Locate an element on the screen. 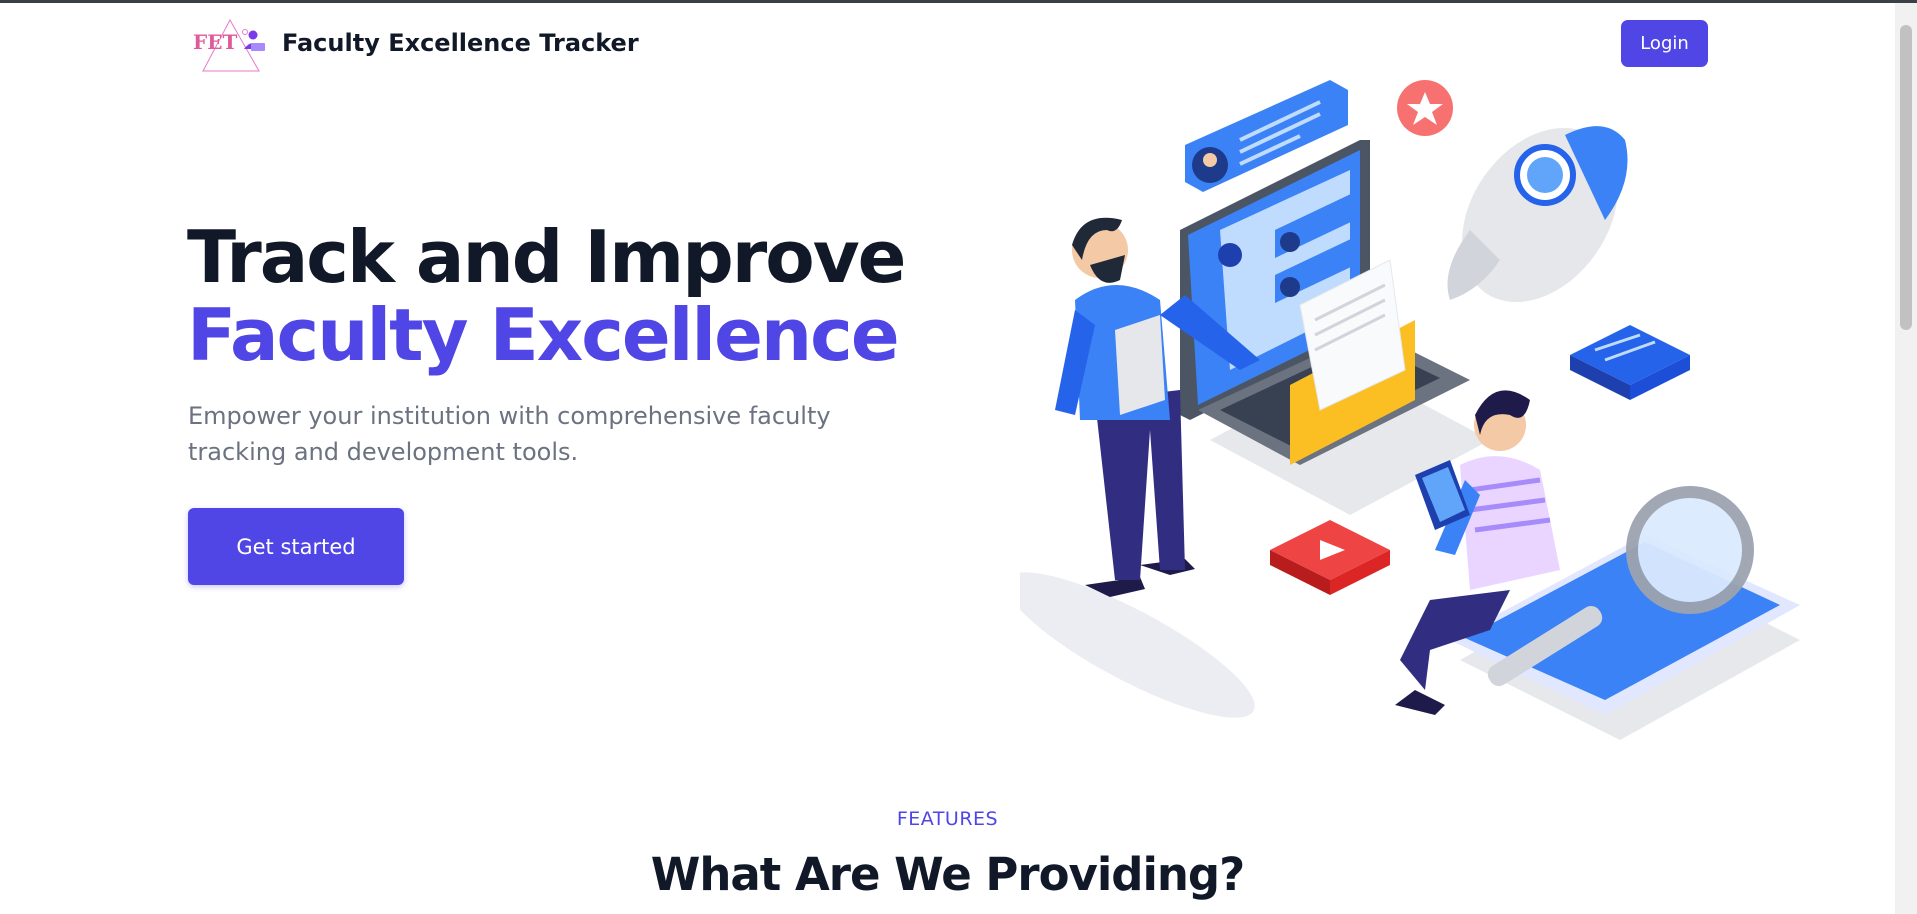 Image resolution: width=1917 pixels, height=914 pixels. document-tile-icon is located at coordinates (1630, 362).